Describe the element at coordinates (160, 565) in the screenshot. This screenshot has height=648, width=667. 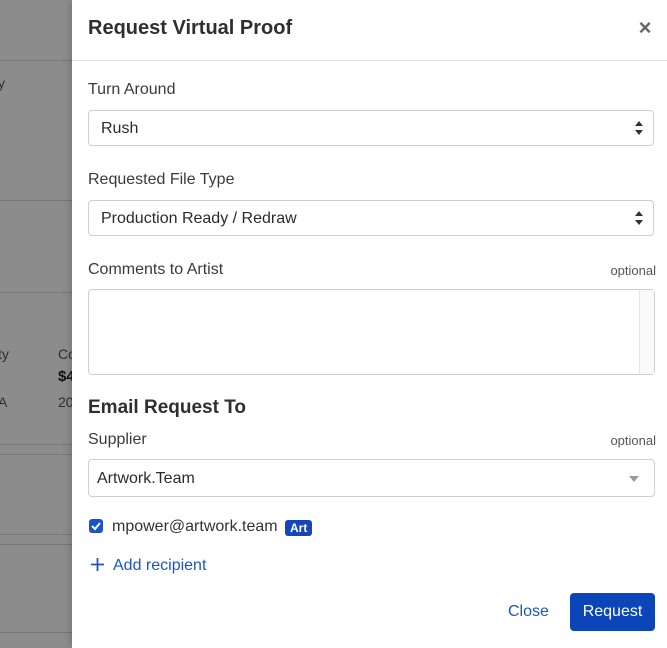
I see `add-recipient-label: Add recipient` at that location.